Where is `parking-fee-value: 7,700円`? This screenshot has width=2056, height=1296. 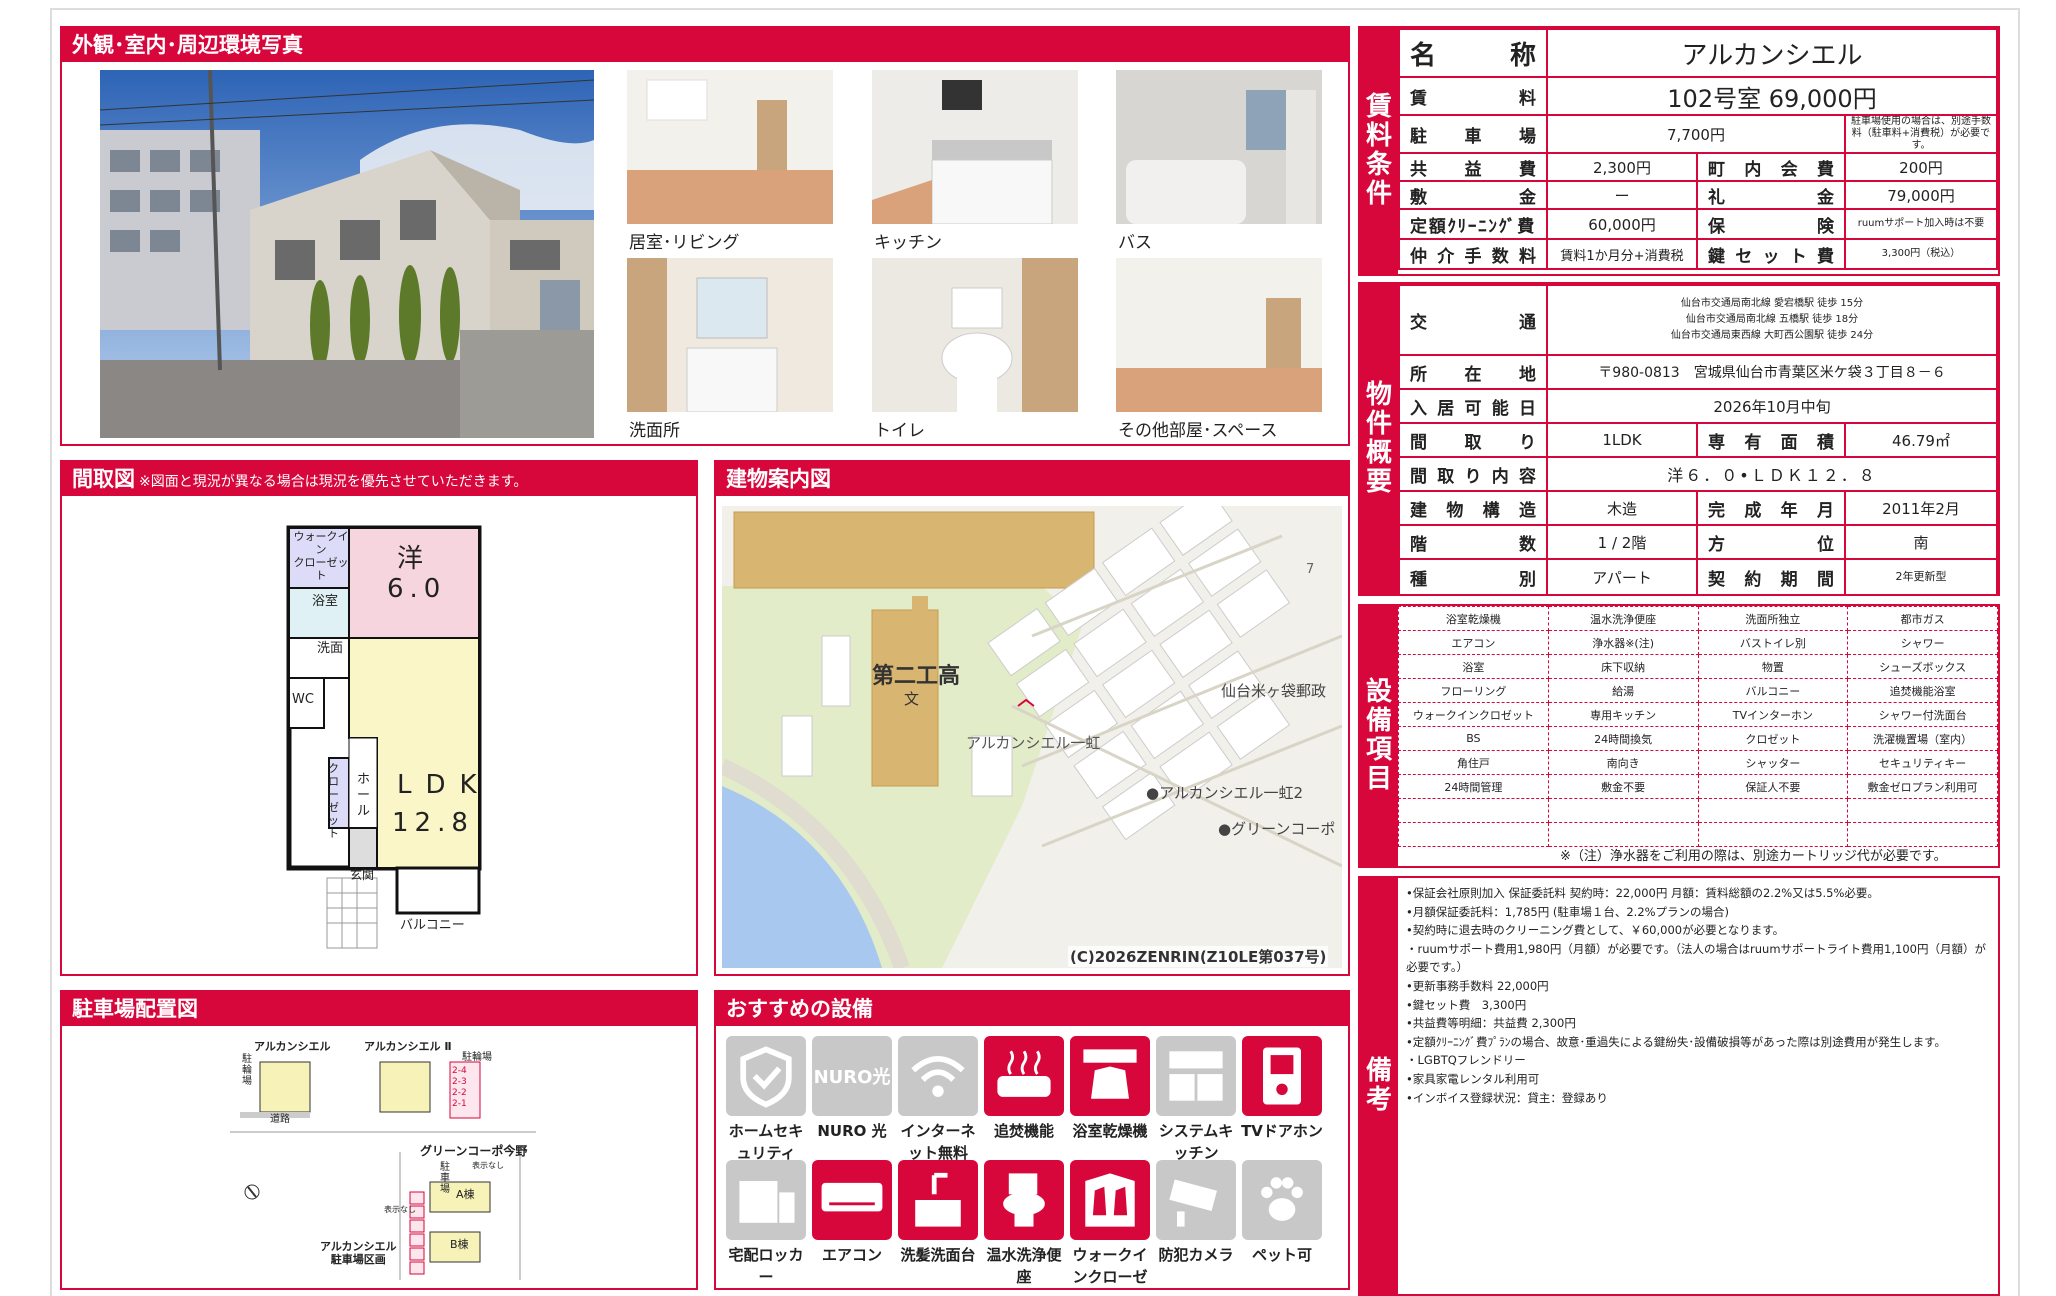 parking-fee-value: 7,700円 is located at coordinates (1696, 134).